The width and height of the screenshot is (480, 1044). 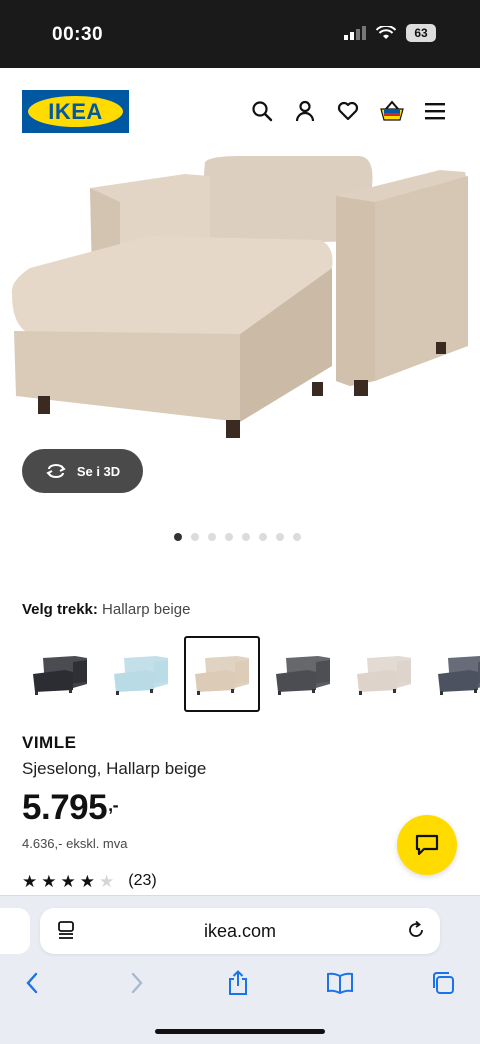 I want to click on product-price: 5.795,-, so click(x=70, y=808).